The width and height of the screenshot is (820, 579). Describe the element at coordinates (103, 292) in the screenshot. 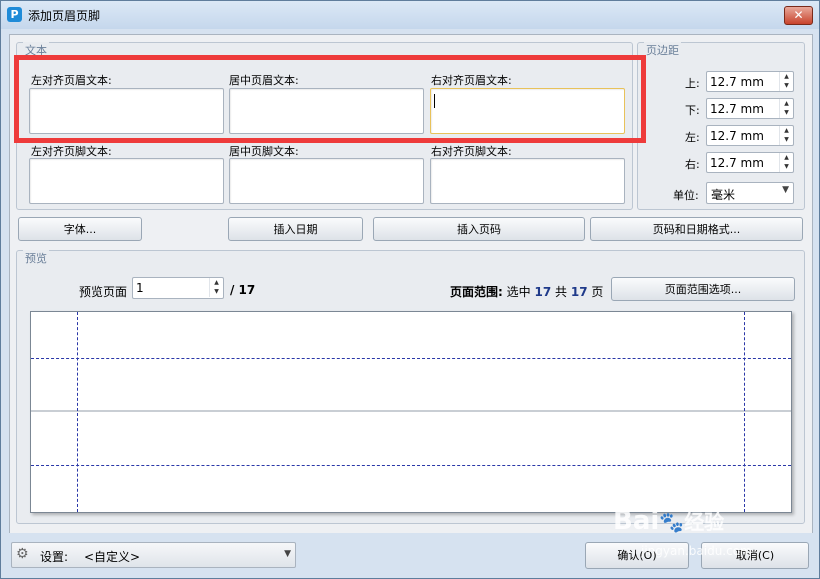

I see `preview-page-label: 预览页面` at that location.